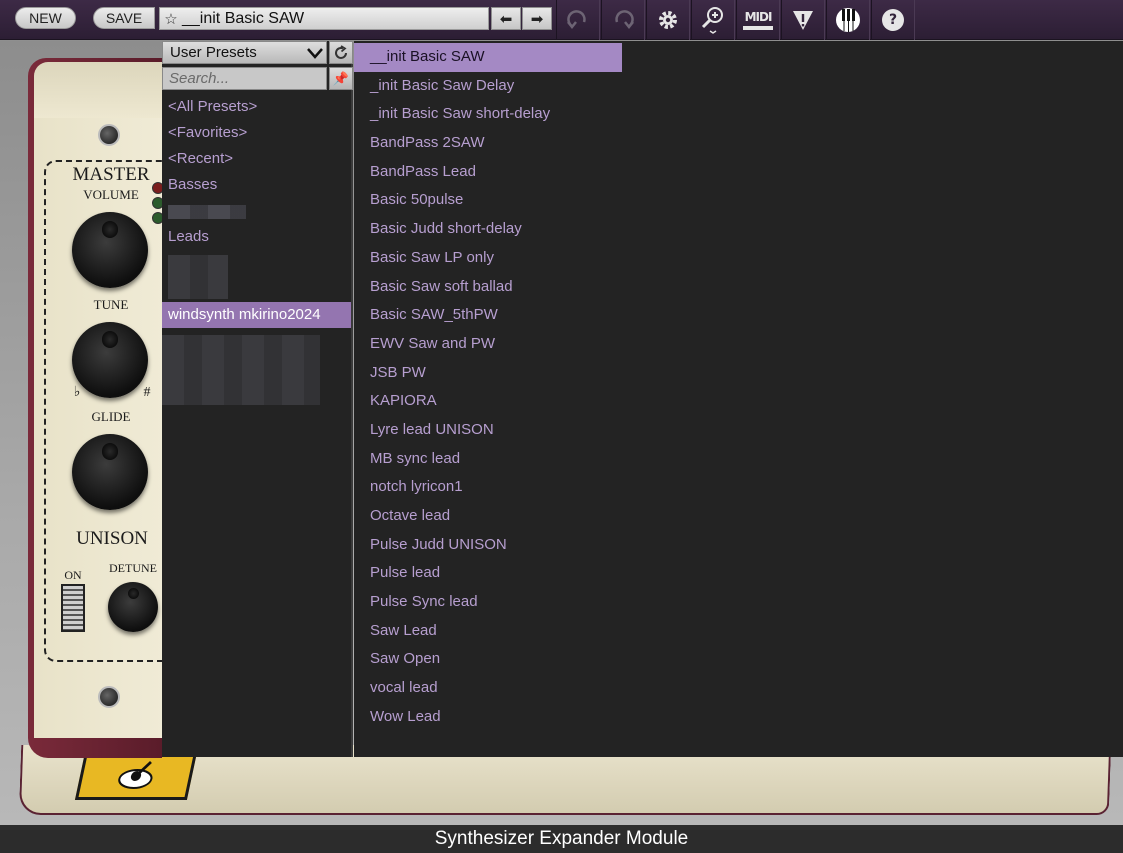 The image size is (1123, 853). I want to click on alert-button, so click(803, 20).